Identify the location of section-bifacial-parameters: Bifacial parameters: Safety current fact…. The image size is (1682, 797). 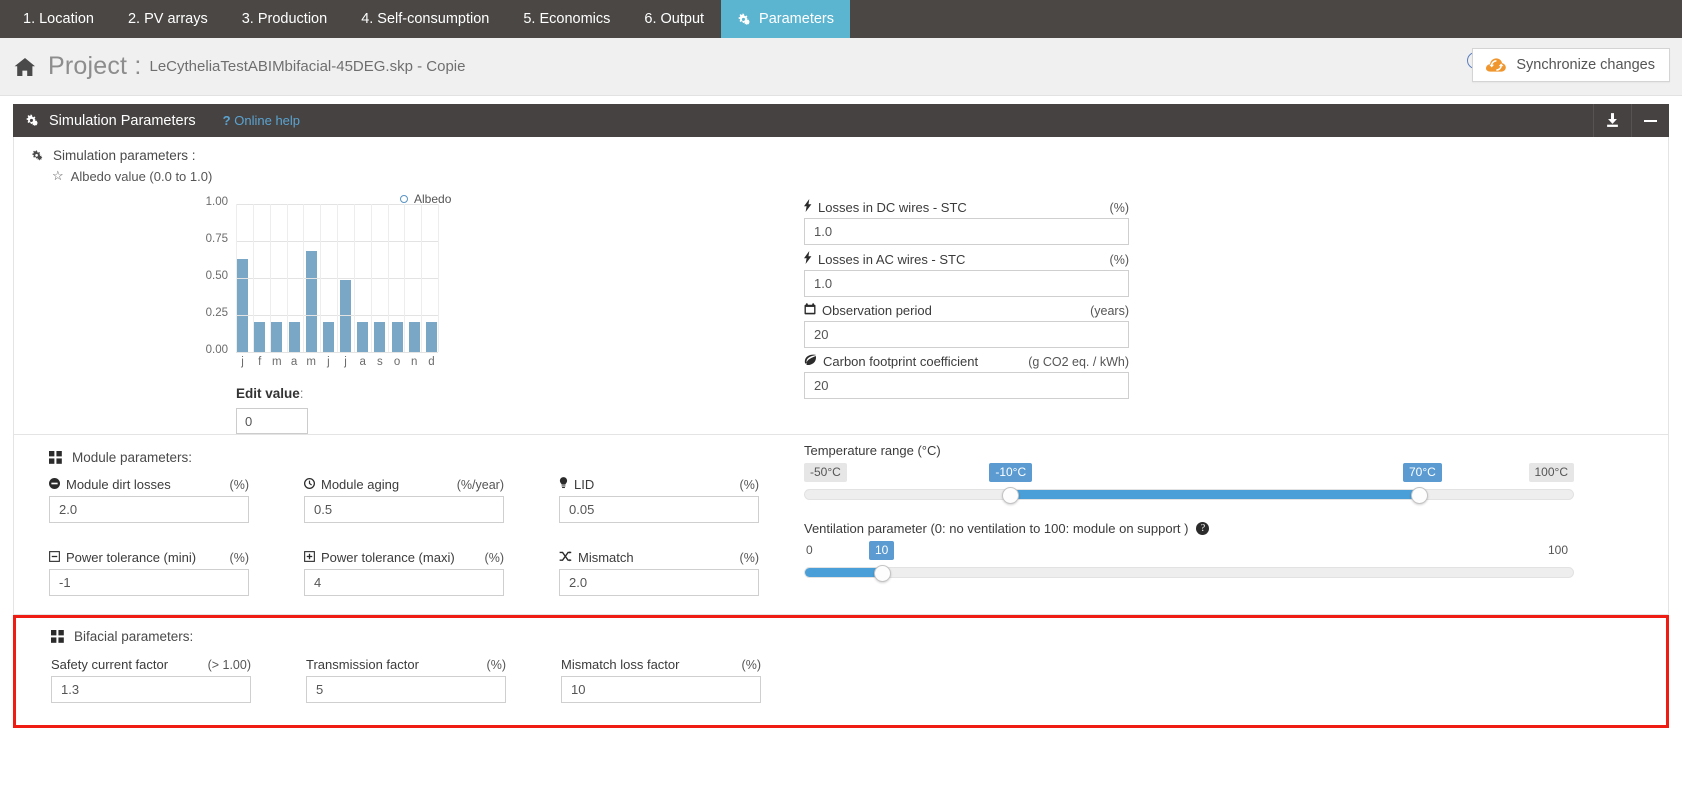
(841, 671).